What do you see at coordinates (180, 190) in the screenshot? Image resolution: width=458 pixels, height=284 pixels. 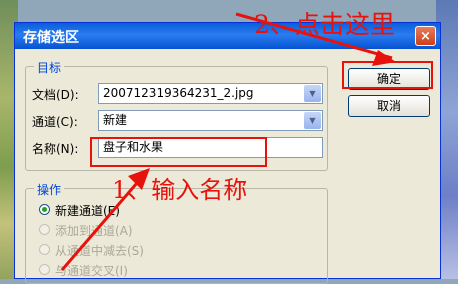 I see `step1-annotation: 1、输入名称` at bounding box center [180, 190].